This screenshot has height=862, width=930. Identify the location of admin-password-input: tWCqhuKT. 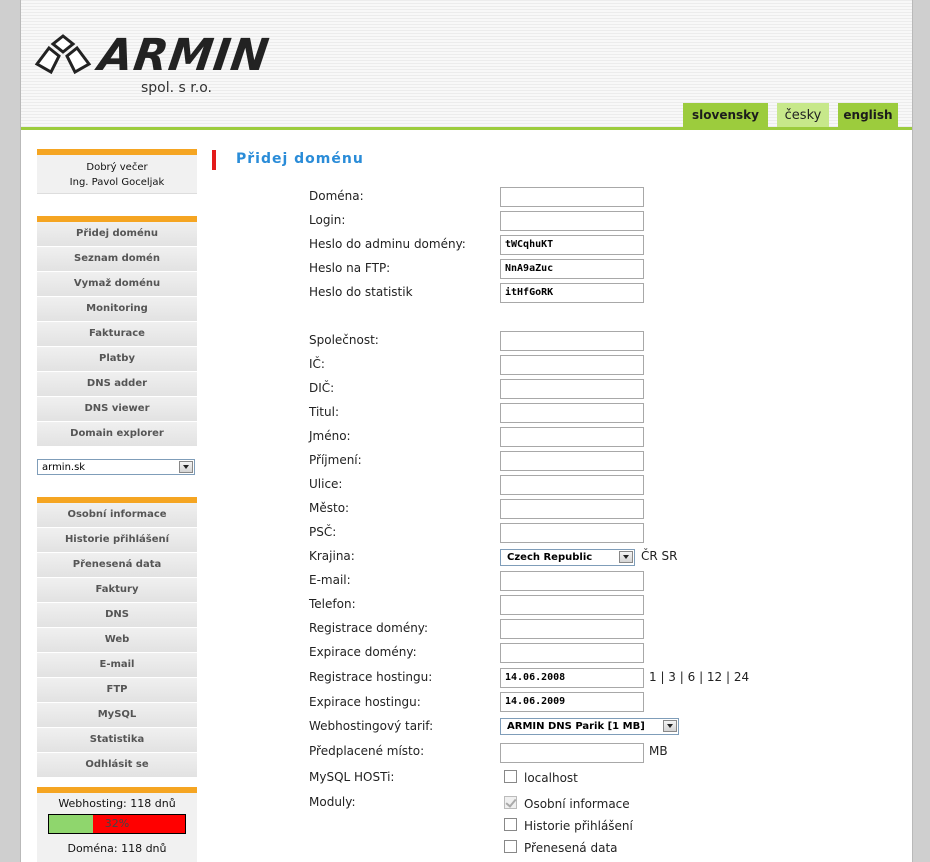
(572, 245).